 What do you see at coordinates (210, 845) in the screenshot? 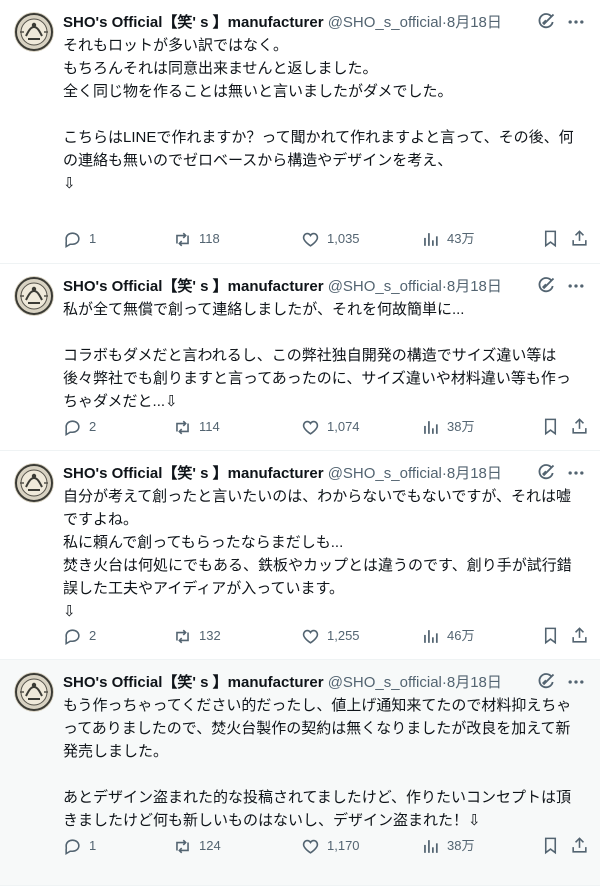
I see `repost-count: 124` at bounding box center [210, 845].